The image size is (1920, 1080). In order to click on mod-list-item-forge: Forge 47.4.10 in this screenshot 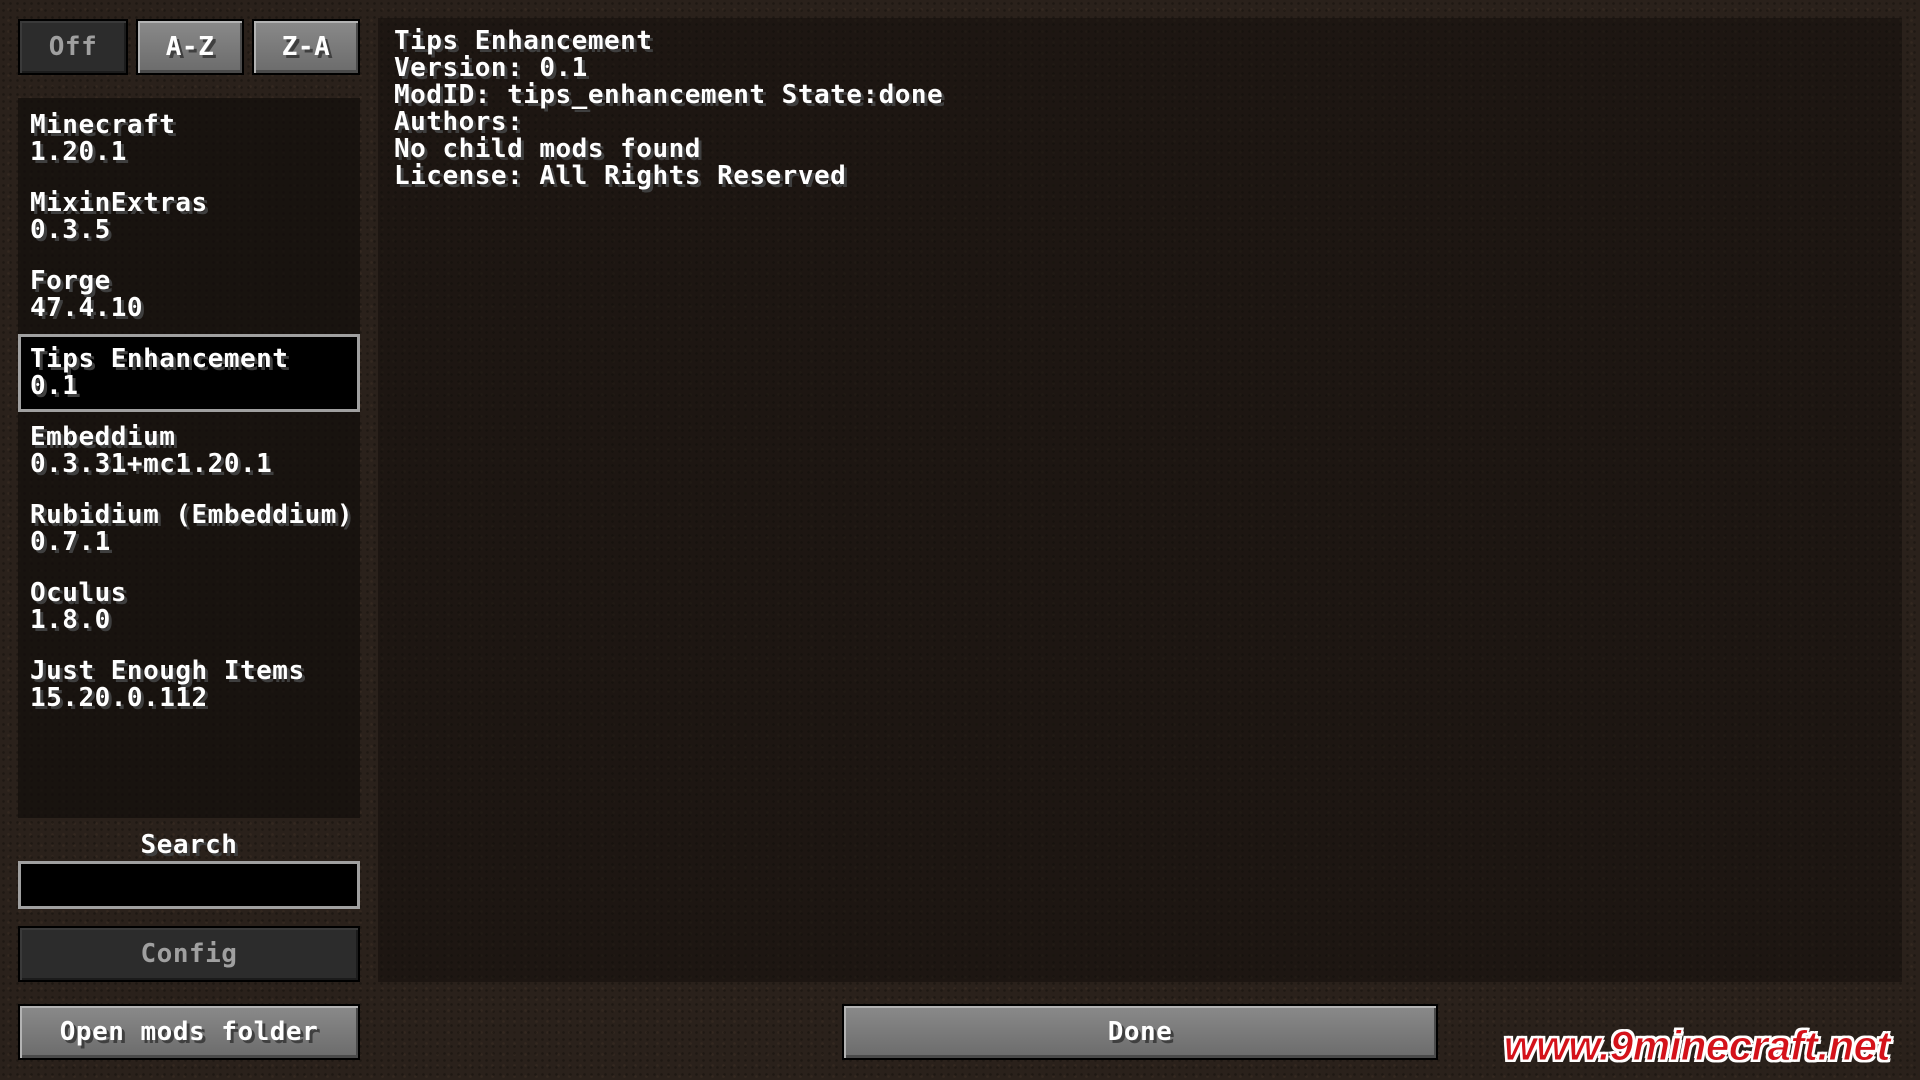, I will do `click(189, 295)`.